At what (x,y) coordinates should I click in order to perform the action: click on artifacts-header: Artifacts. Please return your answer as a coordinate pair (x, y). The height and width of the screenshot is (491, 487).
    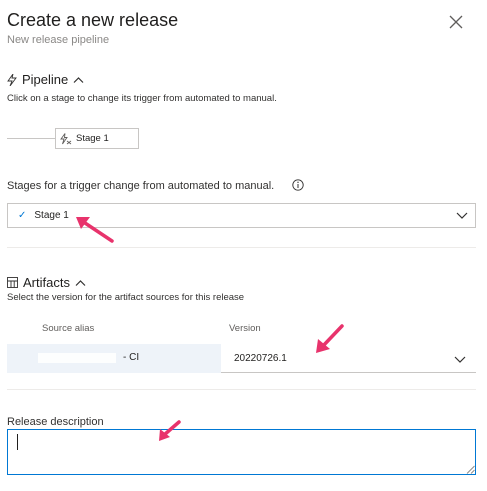
    Looking at the image, I should click on (46, 282).